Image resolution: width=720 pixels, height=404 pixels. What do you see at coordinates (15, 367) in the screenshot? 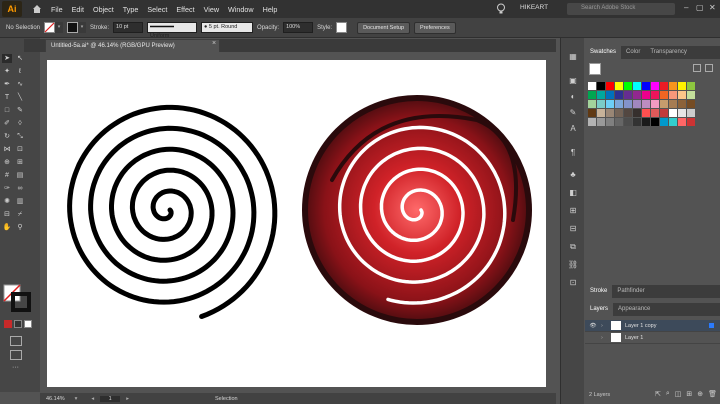
I see `edit-toolbar-icon: ···` at bounding box center [15, 367].